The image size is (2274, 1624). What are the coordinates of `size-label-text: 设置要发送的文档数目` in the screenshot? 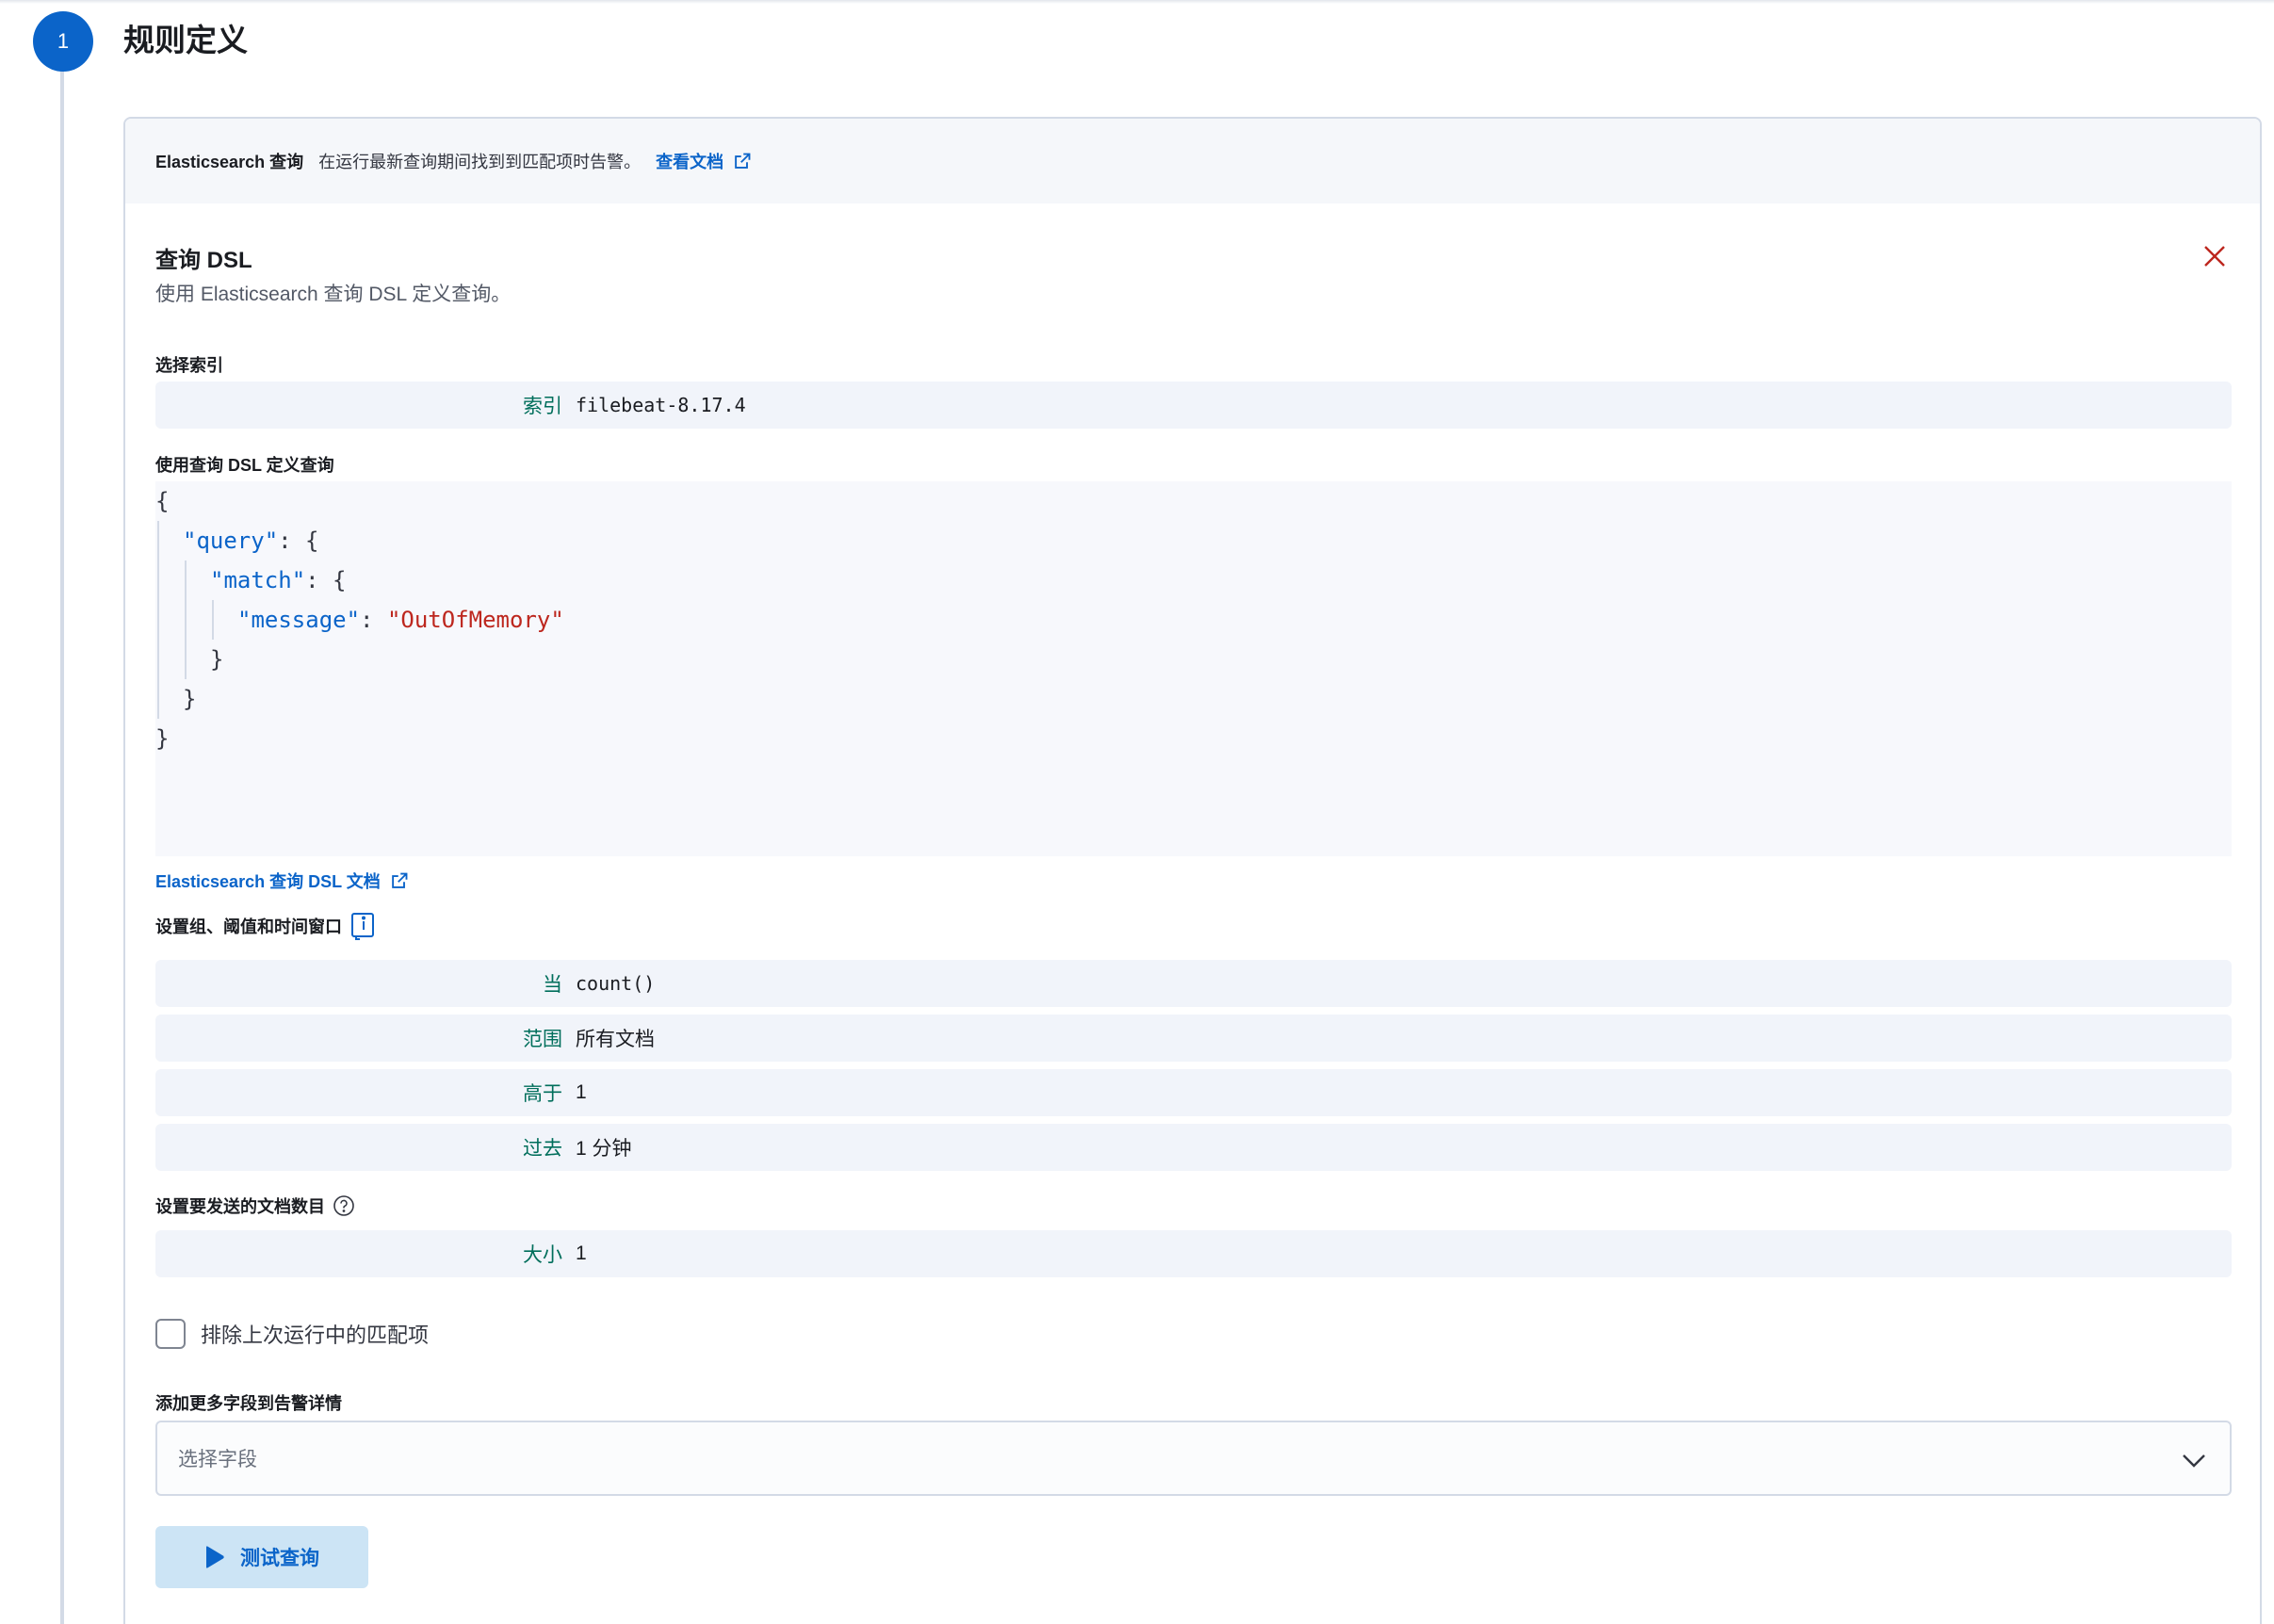 It's located at (240, 1206).